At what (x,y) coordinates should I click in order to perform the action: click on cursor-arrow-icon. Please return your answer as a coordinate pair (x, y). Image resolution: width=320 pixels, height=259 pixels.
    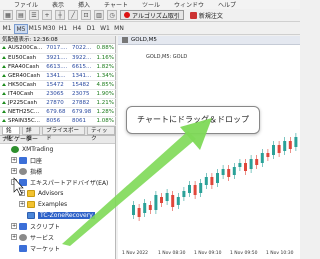
    Looking at the image, I should click on (18, 186).